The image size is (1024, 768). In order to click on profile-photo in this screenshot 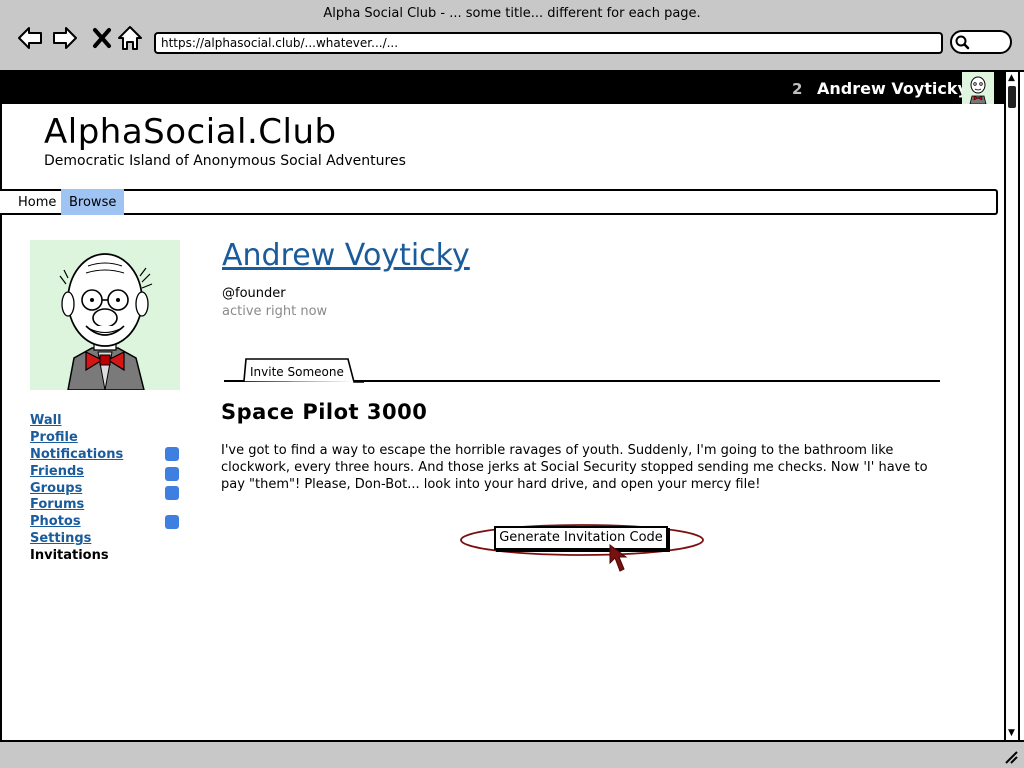, I will do `click(105, 315)`.